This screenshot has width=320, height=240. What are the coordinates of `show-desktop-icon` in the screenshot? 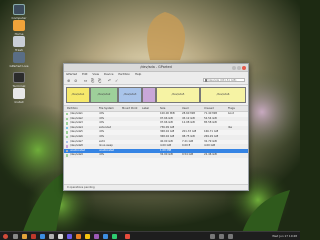 It's located at (15, 236).